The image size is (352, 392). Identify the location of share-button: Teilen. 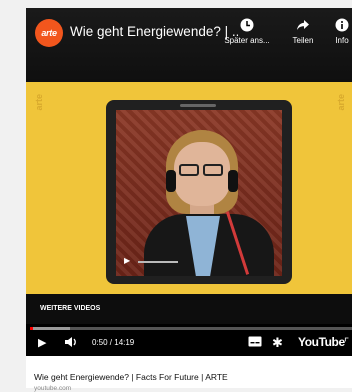
(303, 31).